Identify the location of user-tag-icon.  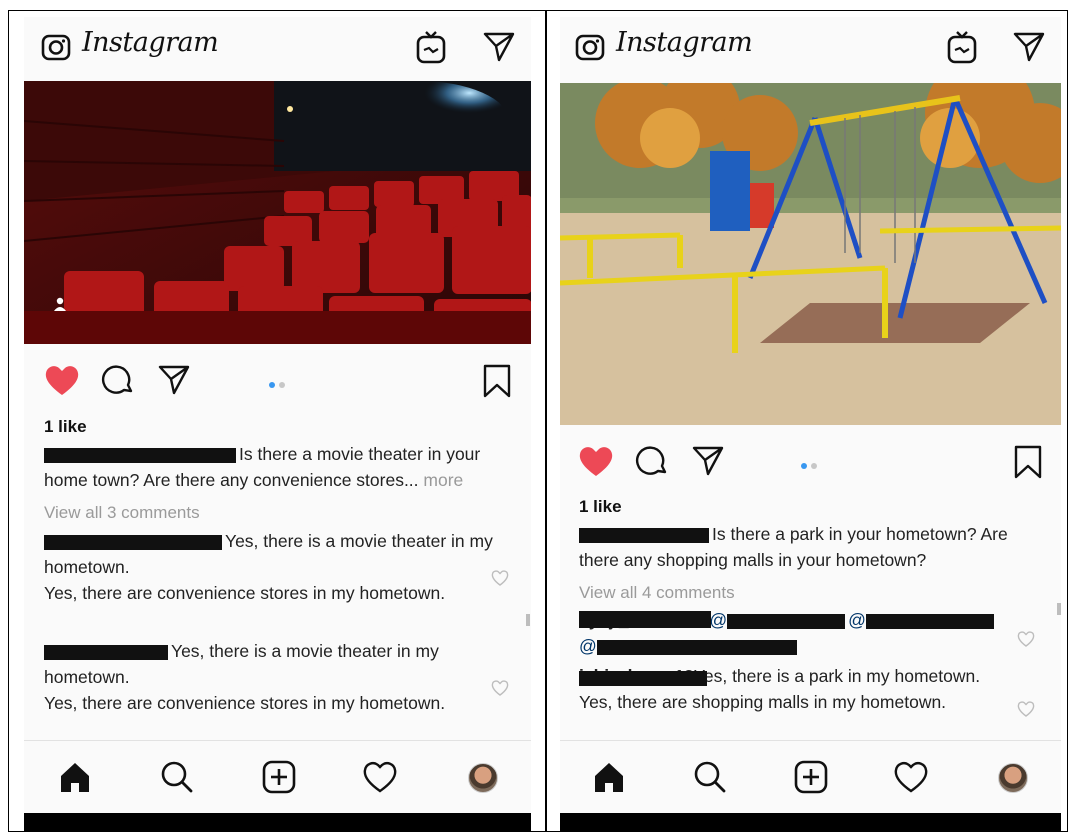
(60, 304).